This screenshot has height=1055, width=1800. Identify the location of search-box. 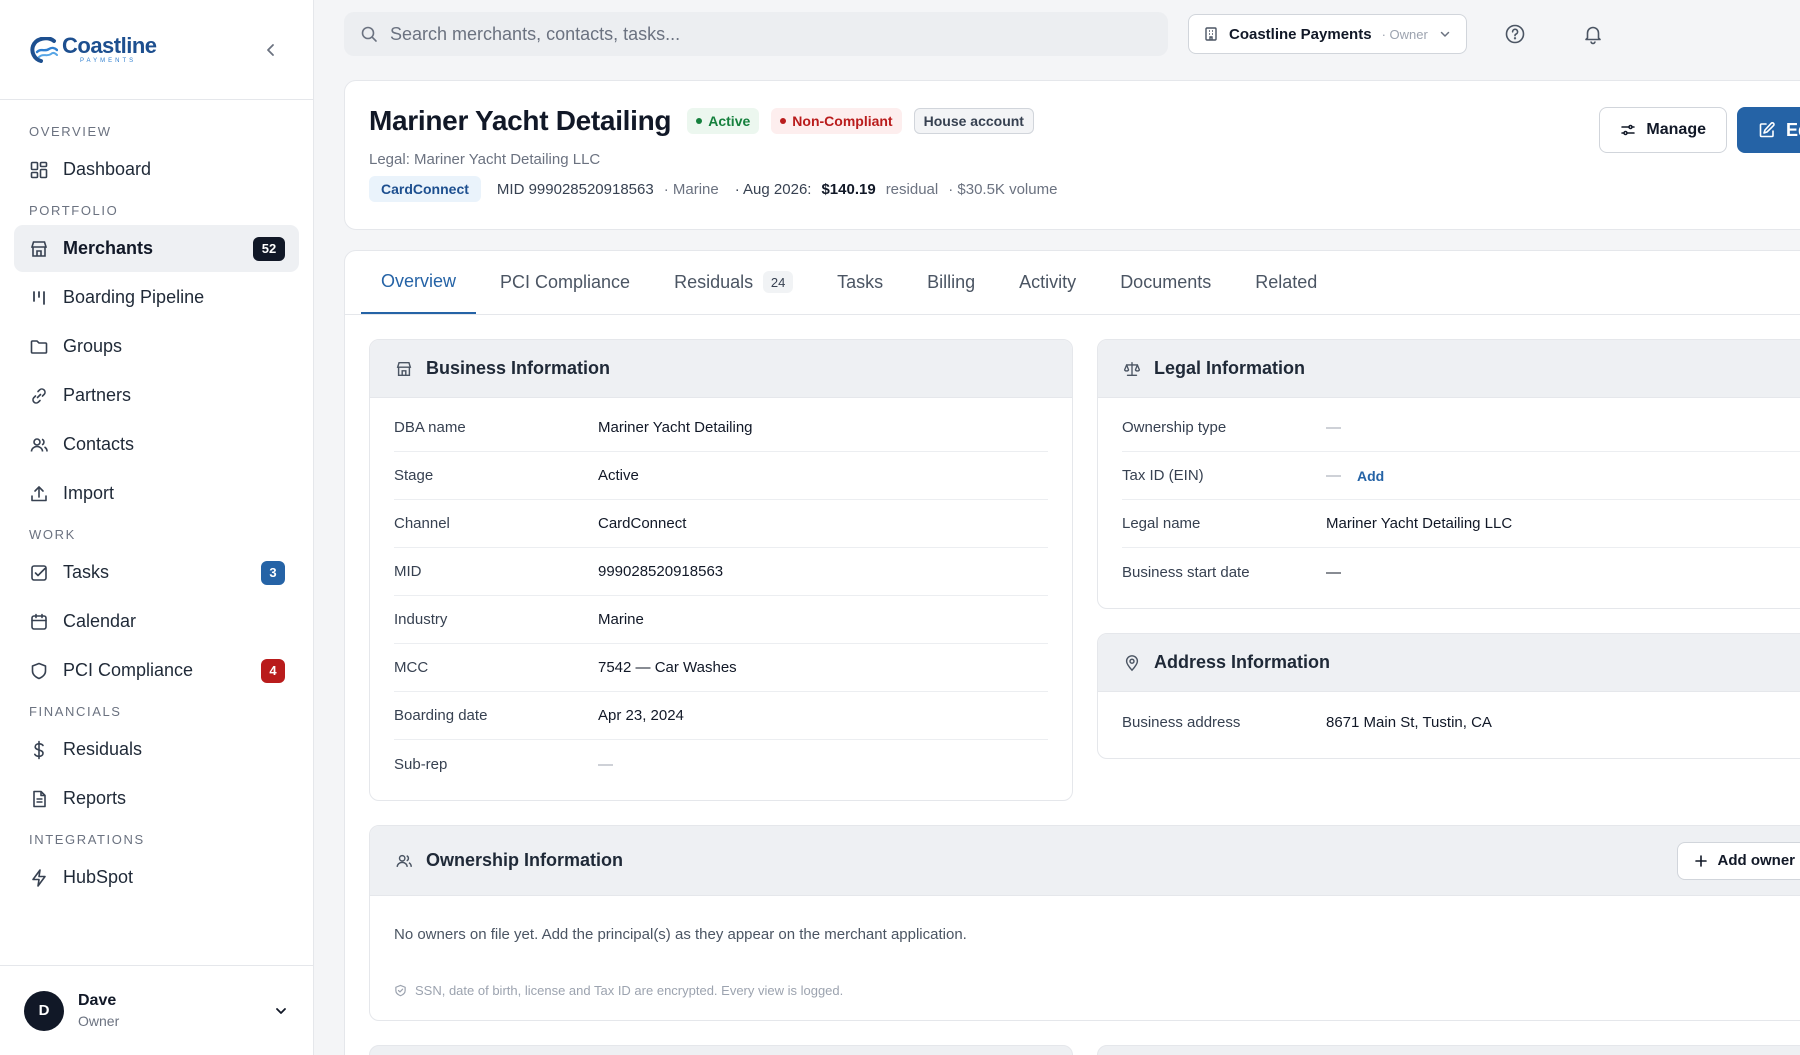
(756, 34).